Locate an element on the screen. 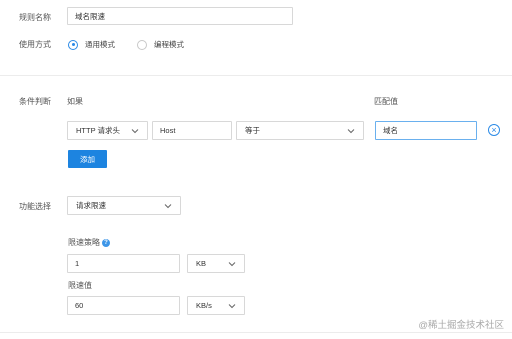 The width and height of the screenshot is (512, 339). section-divider is located at coordinates (256, 75).